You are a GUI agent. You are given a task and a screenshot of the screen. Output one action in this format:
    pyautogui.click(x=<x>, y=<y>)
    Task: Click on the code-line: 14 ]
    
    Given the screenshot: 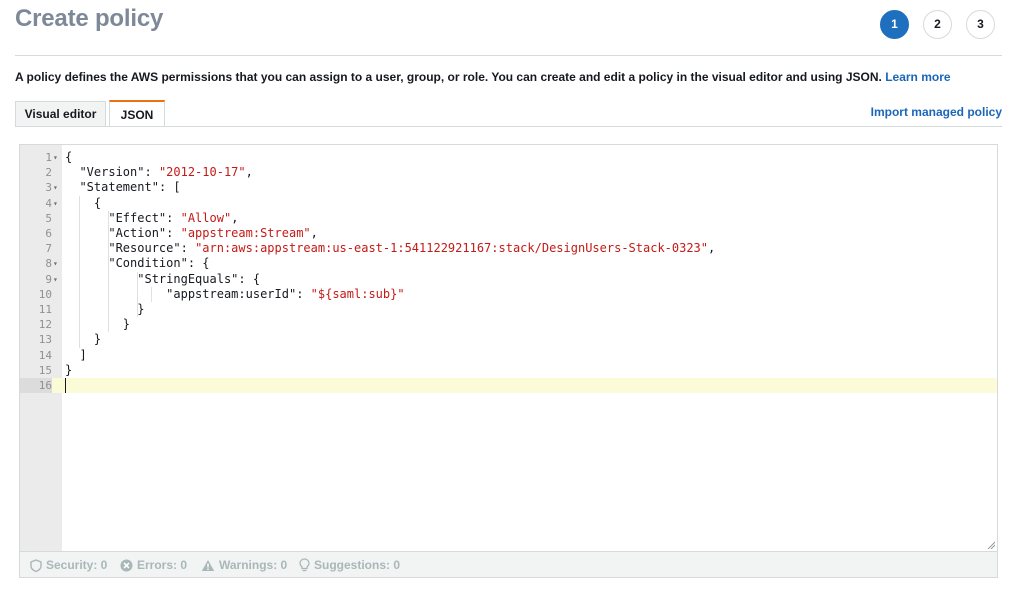 What is the action you would take?
    pyautogui.click(x=508, y=355)
    